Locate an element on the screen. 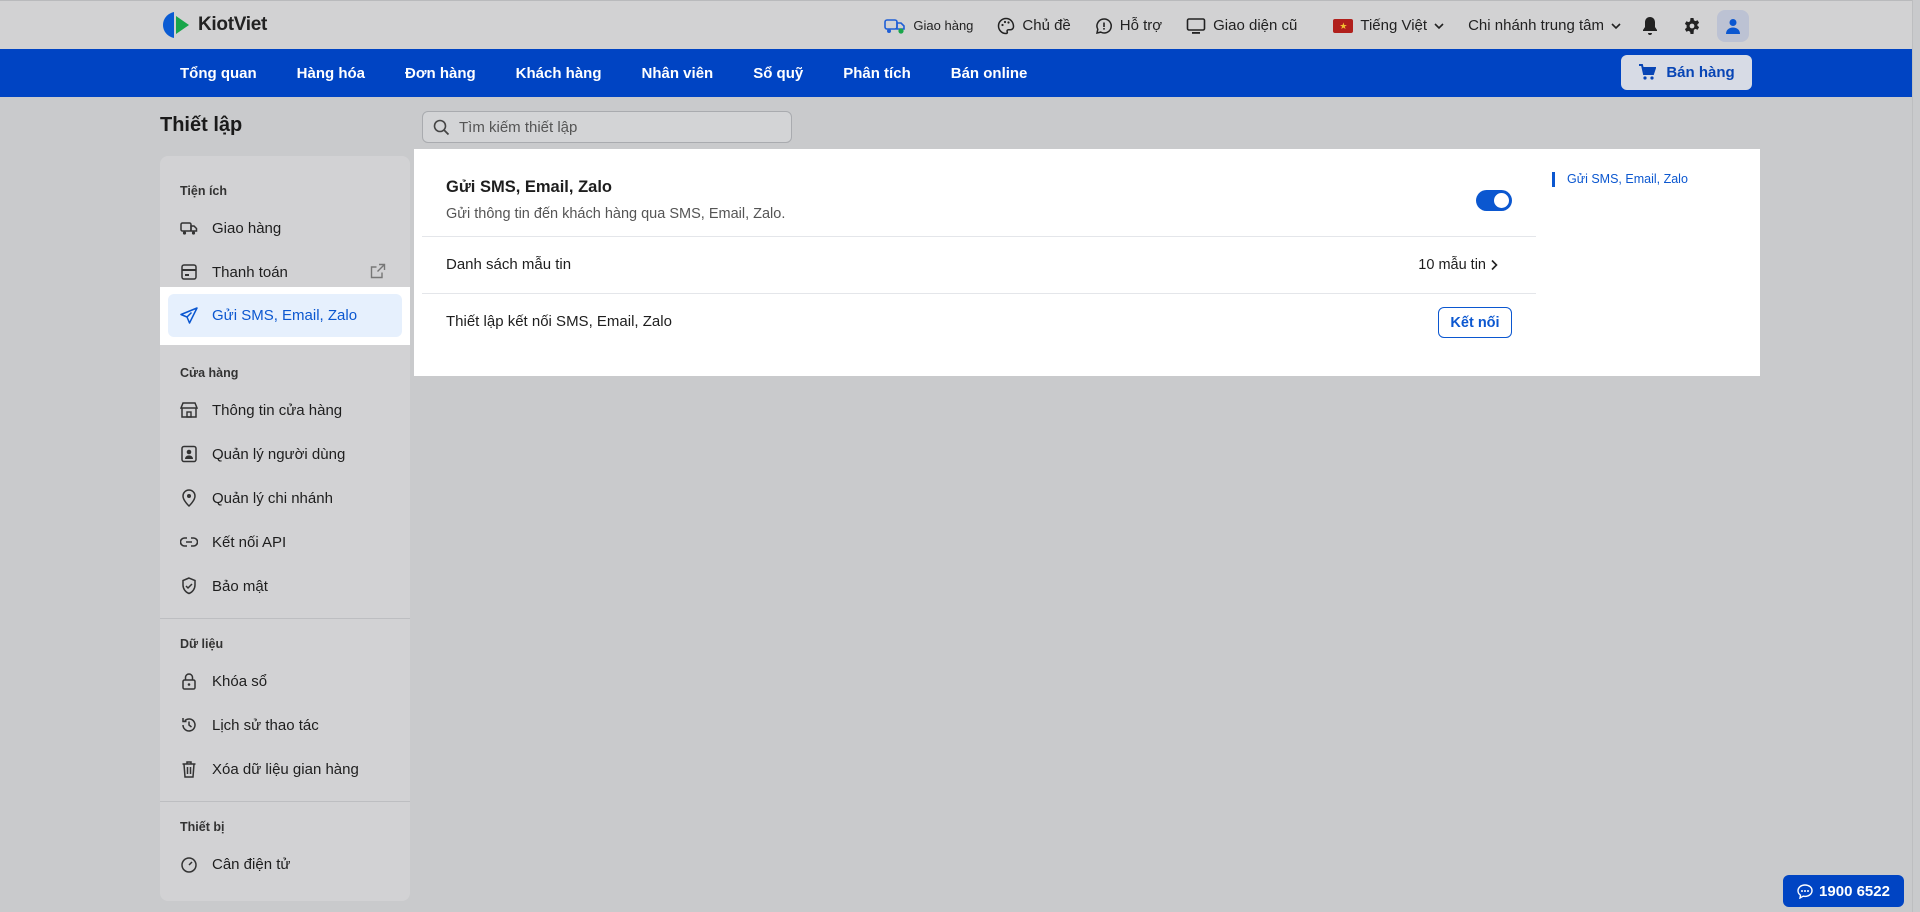  sidebar-group-devices: Thiết bị is located at coordinates (202, 827).